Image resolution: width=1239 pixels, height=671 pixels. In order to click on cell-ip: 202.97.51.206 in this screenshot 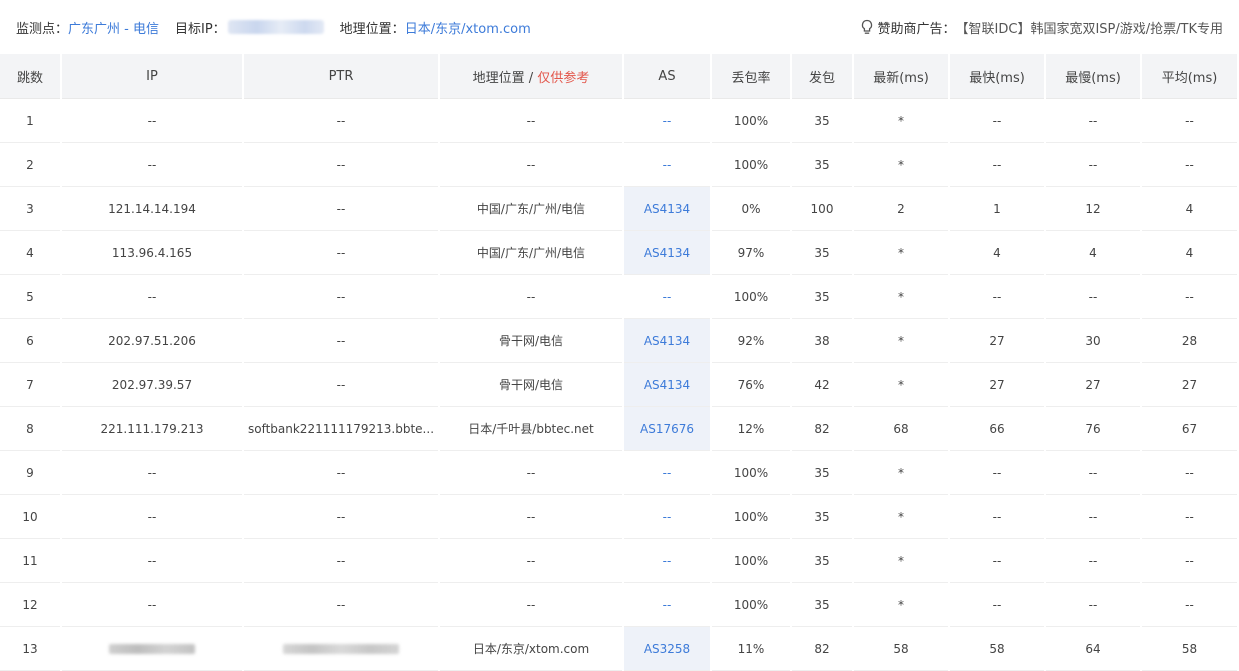, I will do `click(152, 341)`.